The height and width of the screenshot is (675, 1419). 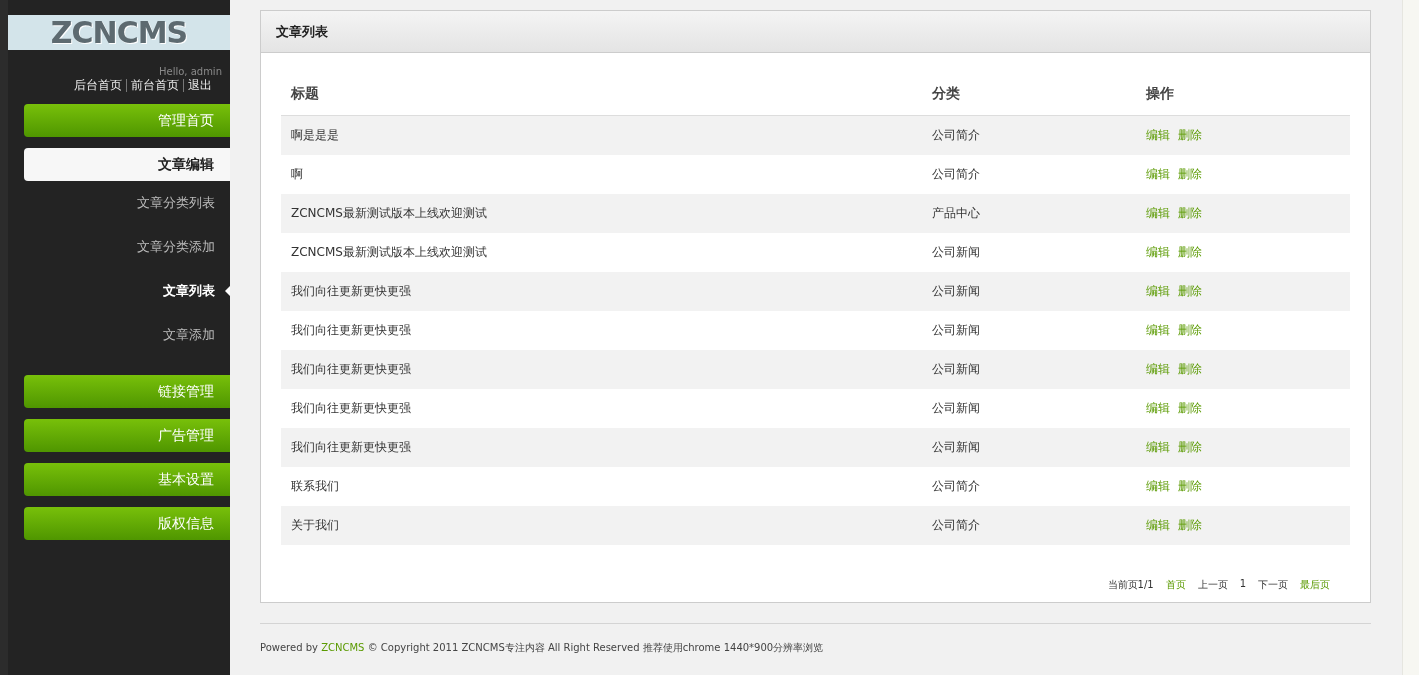 I want to click on menu-button: 广告管理, so click(x=127, y=435).